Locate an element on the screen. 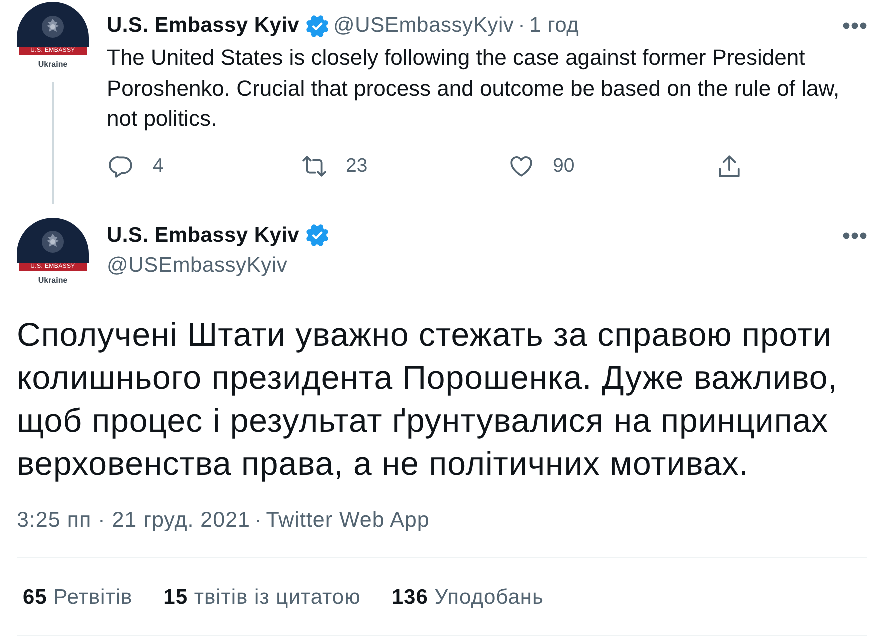 The image size is (884, 643). heart-icon is located at coordinates (521, 166).